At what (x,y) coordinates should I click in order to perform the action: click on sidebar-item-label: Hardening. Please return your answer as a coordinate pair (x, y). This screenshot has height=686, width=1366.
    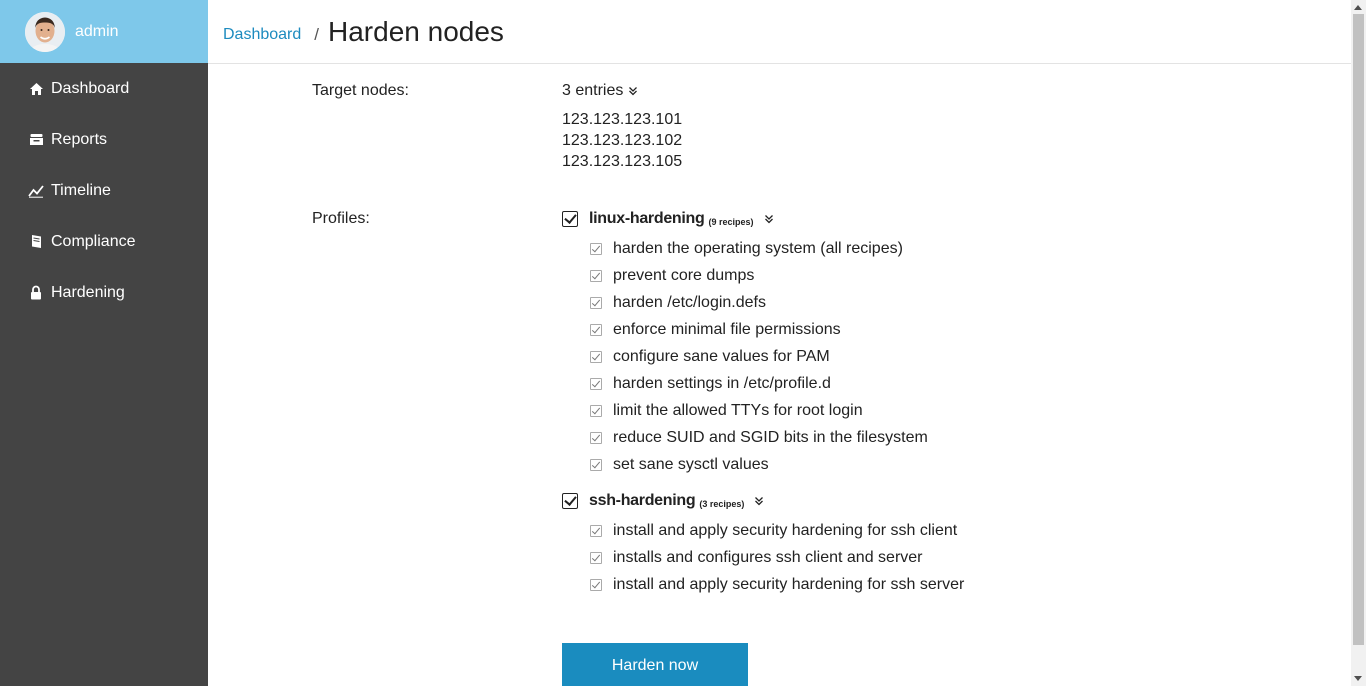
    Looking at the image, I should click on (88, 292).